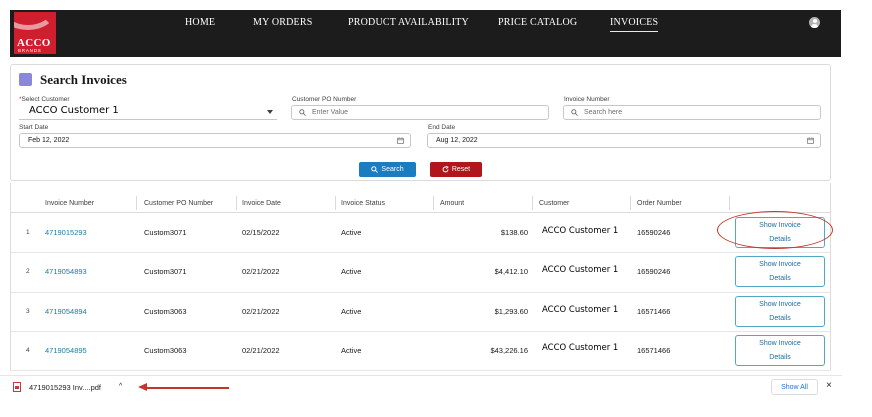  What do you see at coordinates (261, 203) in the screenshot?
I see `column-header-invoice-date: Invoice Date` at bounding box center [261, 203].